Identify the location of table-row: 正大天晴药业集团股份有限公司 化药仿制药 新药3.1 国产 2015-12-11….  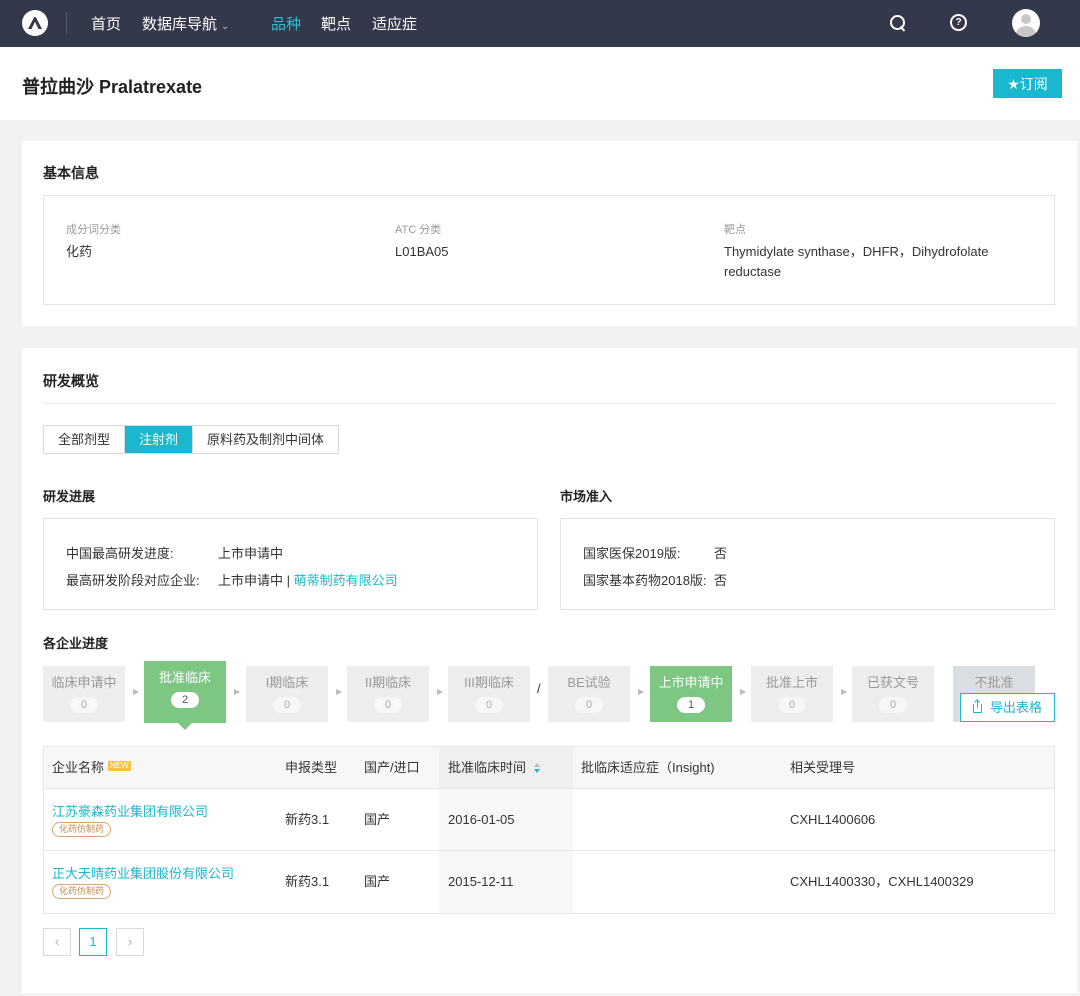
(549, 882).